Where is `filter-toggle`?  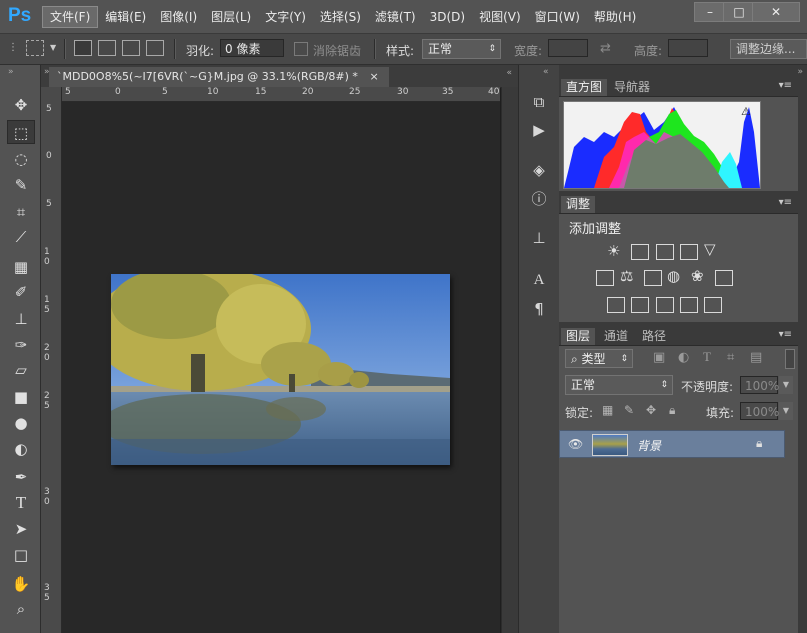 filter-toggle is located at coordinates (790, 359).